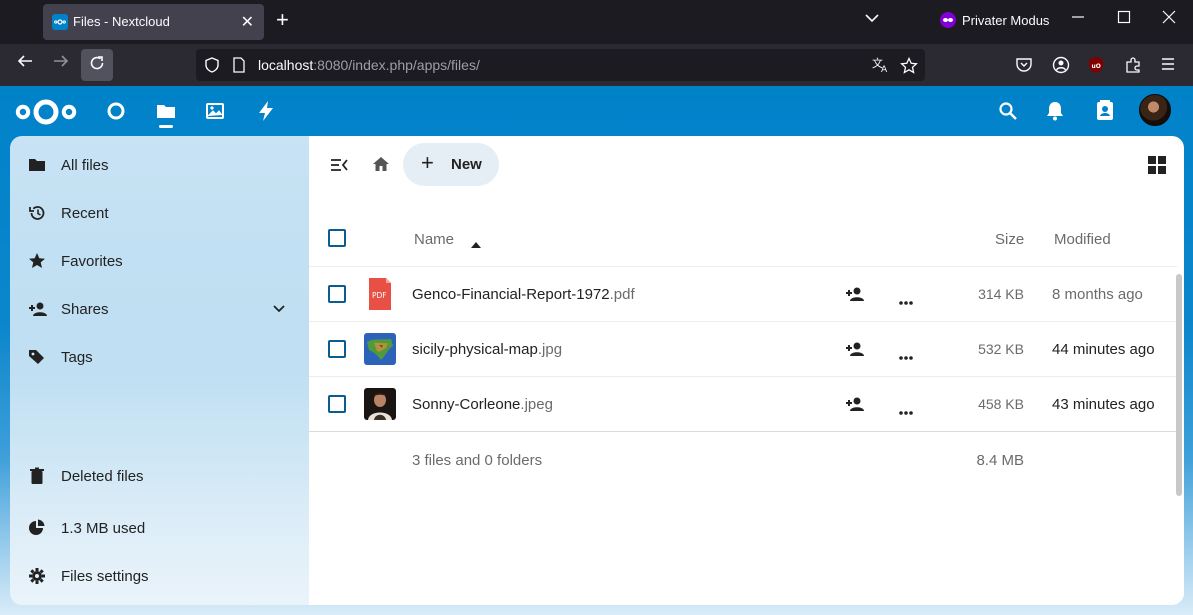  What do you see at coordinates (97, 65) in the screenshot?
I see `reload-button` at bounding box center [97, 65].